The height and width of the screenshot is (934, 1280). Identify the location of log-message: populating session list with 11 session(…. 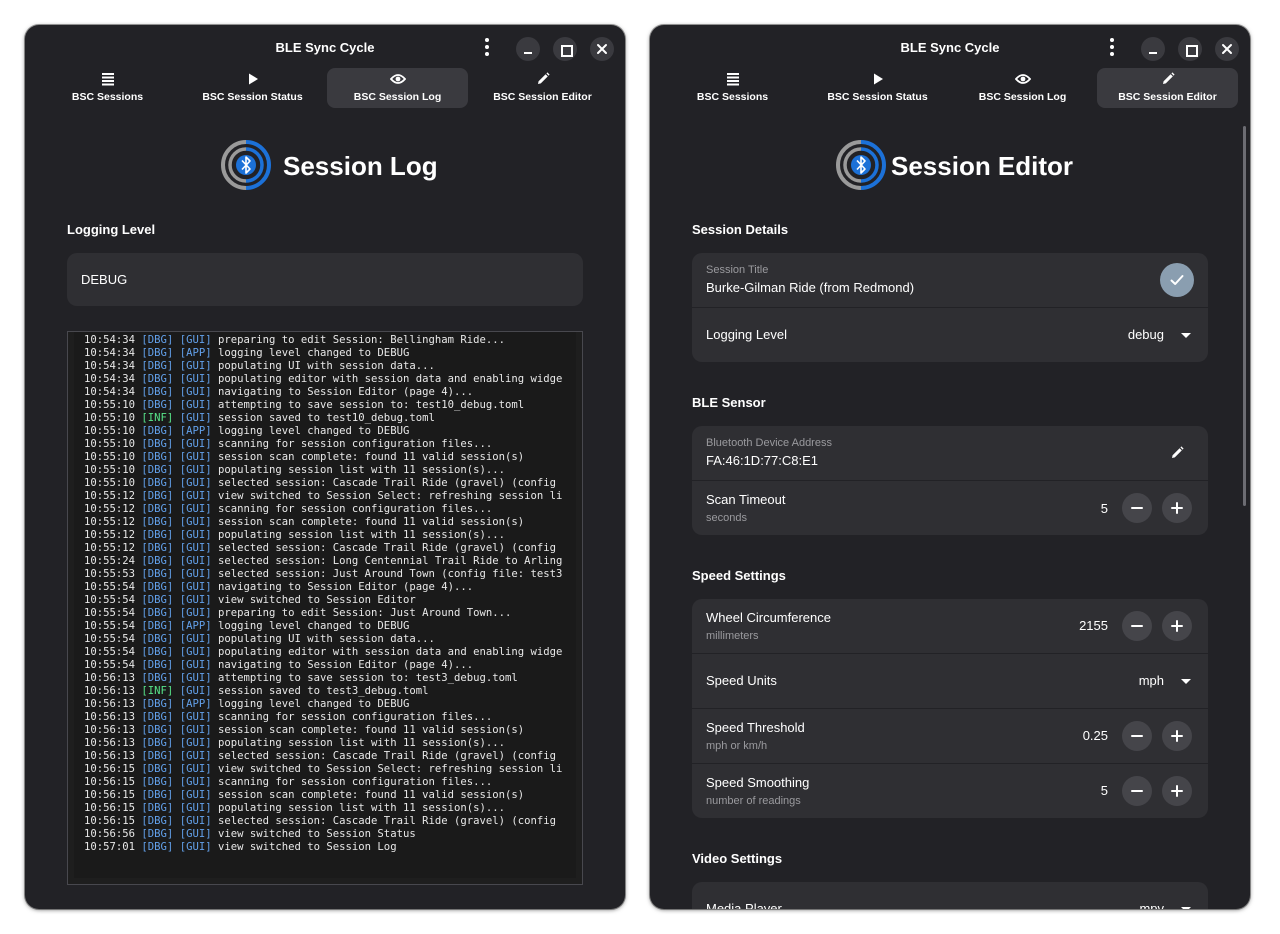
(361, 808).